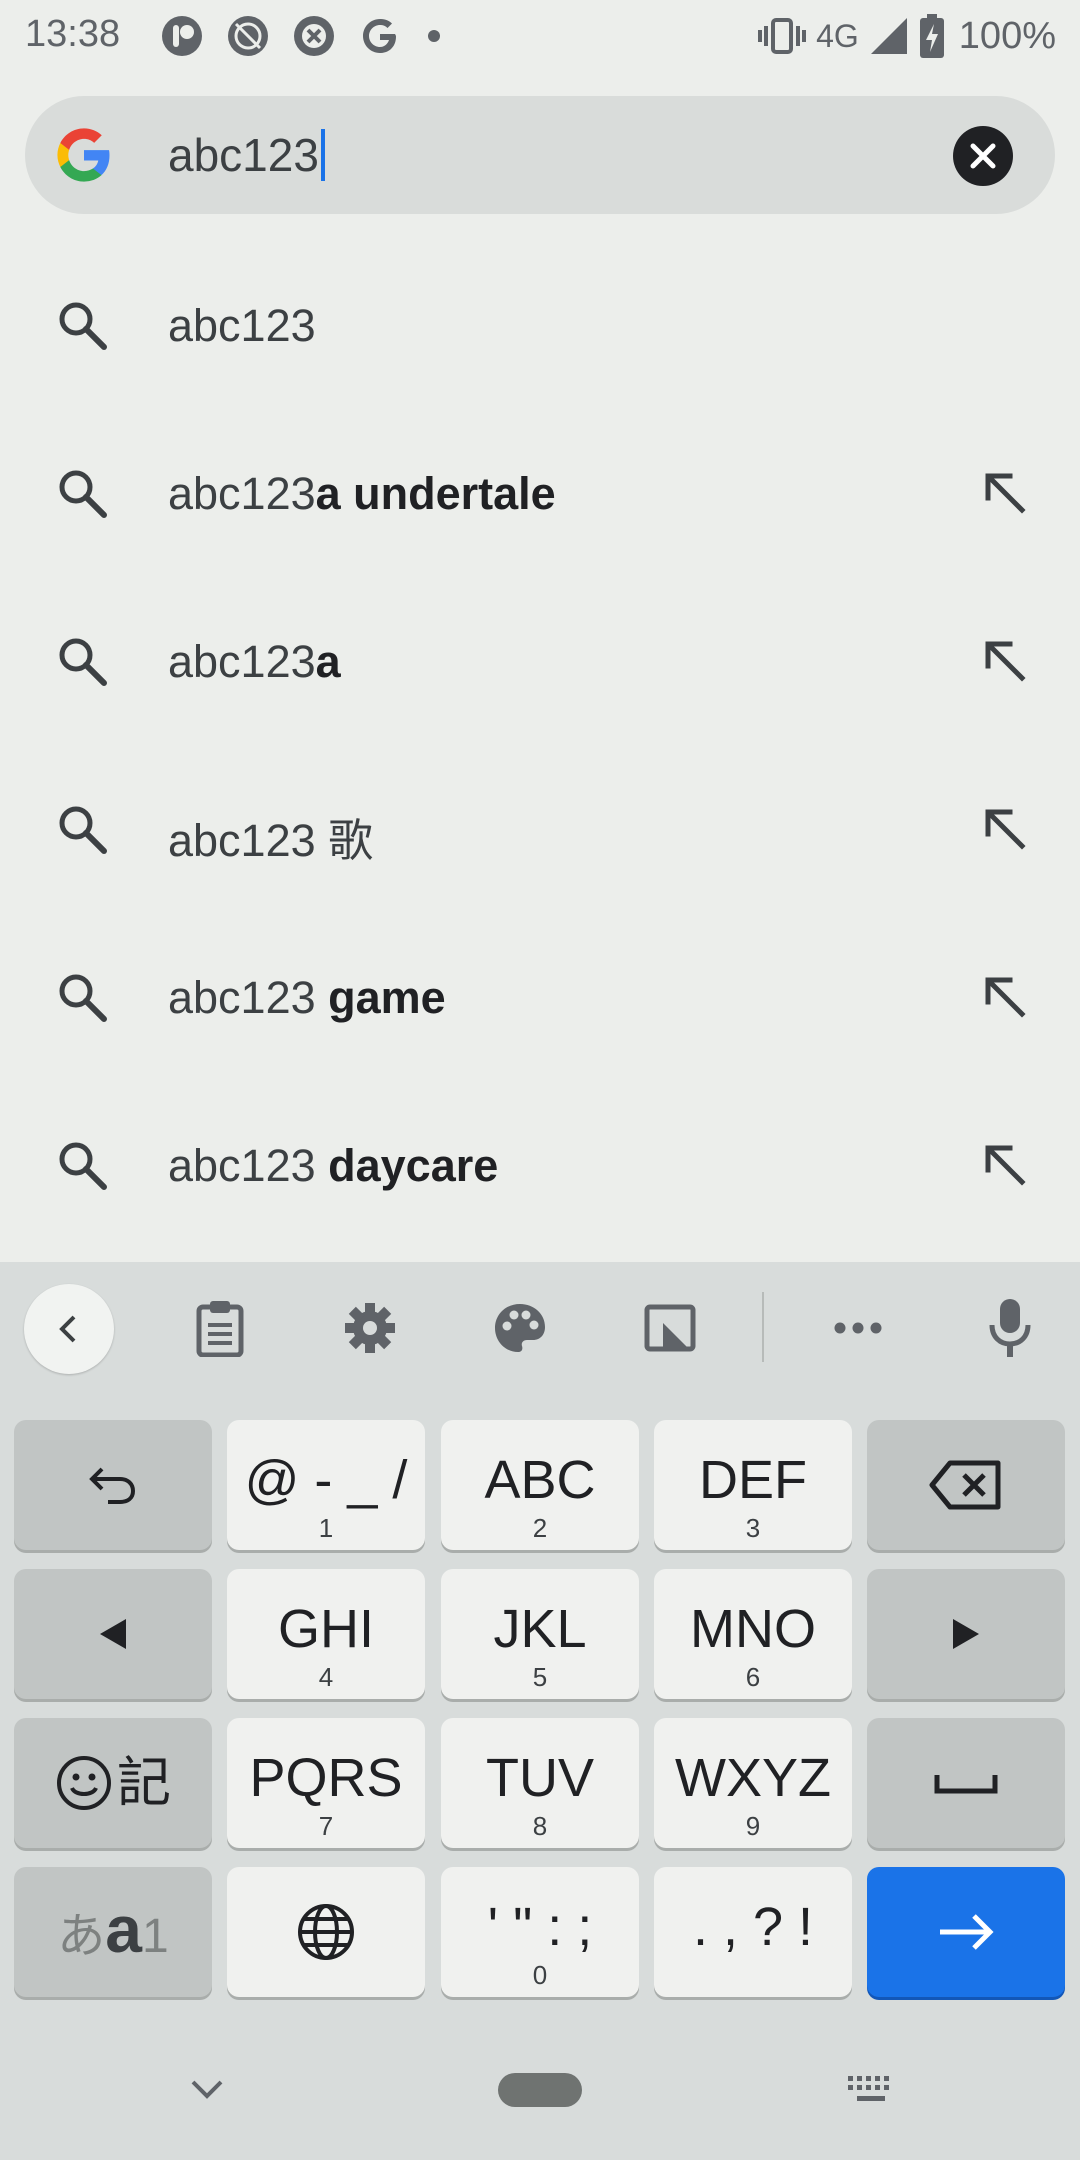 Image resolution: width=1080 pixels, height=2160 pixels. What do you see at coordinates (362, 493) in the screenshot?
I see `suggestion-text: abc123a undertale` at bounding box center [362, 493].